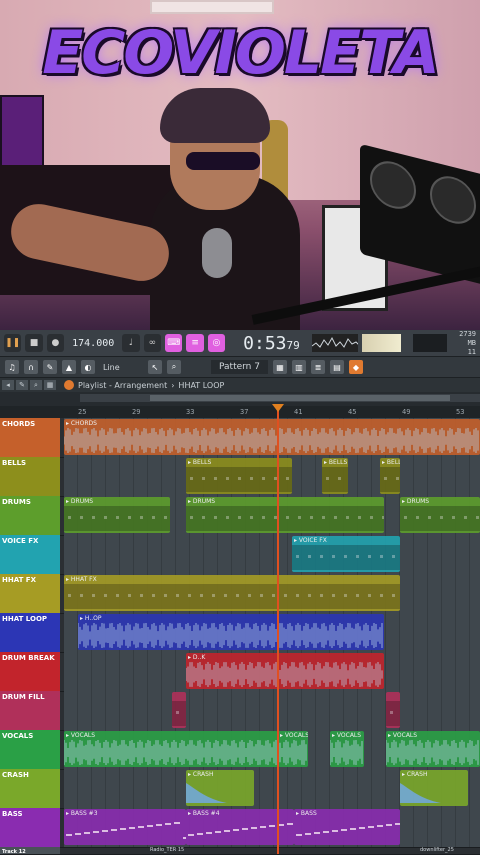  Describe the element at coordinates (272, 710) in the screenshot. I see `track-lane` at that location.